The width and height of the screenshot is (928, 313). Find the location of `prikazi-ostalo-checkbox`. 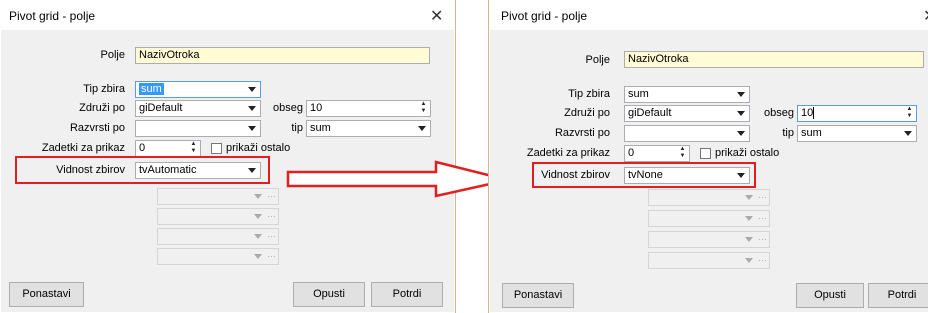

prikazi-ostalo-checkbox is located at coordinates (705, 153).